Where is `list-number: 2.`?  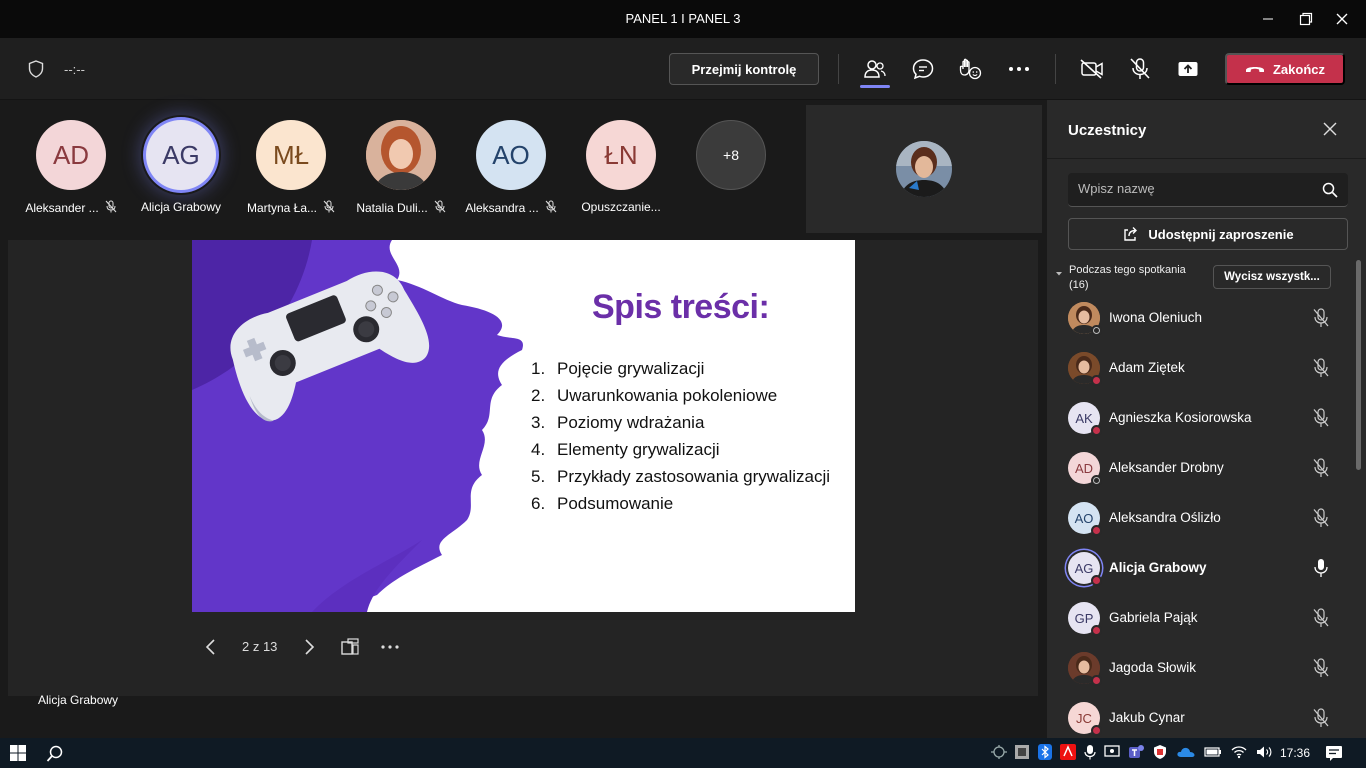 list-number: 2. is located at coordinates (538, 395).